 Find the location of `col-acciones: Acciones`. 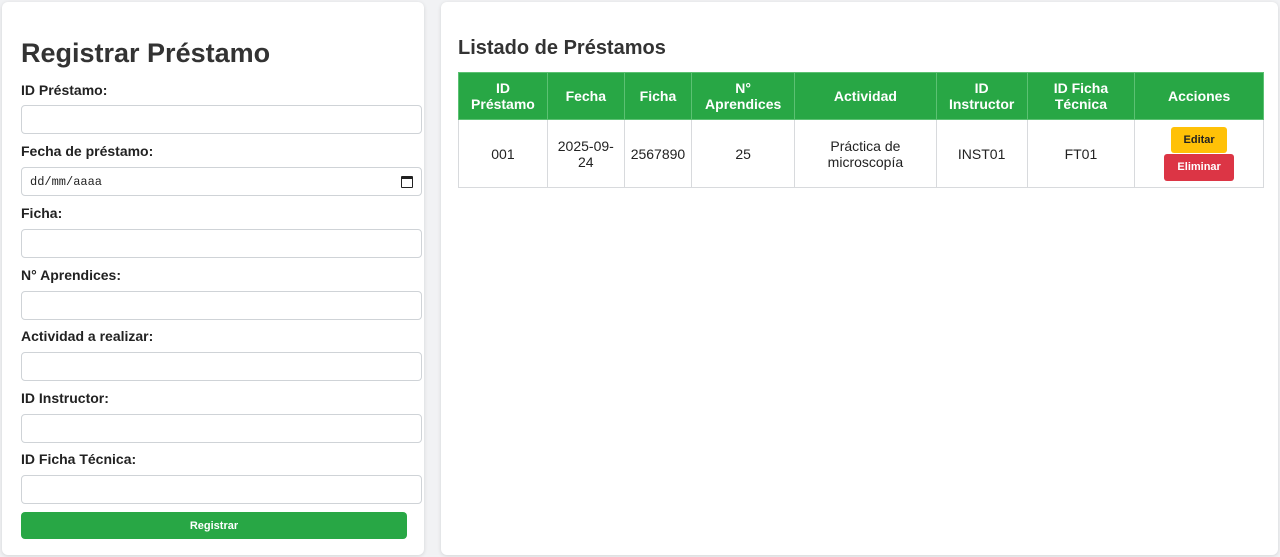

col-acciones: Acciones is located at coordinates (1199, 96).